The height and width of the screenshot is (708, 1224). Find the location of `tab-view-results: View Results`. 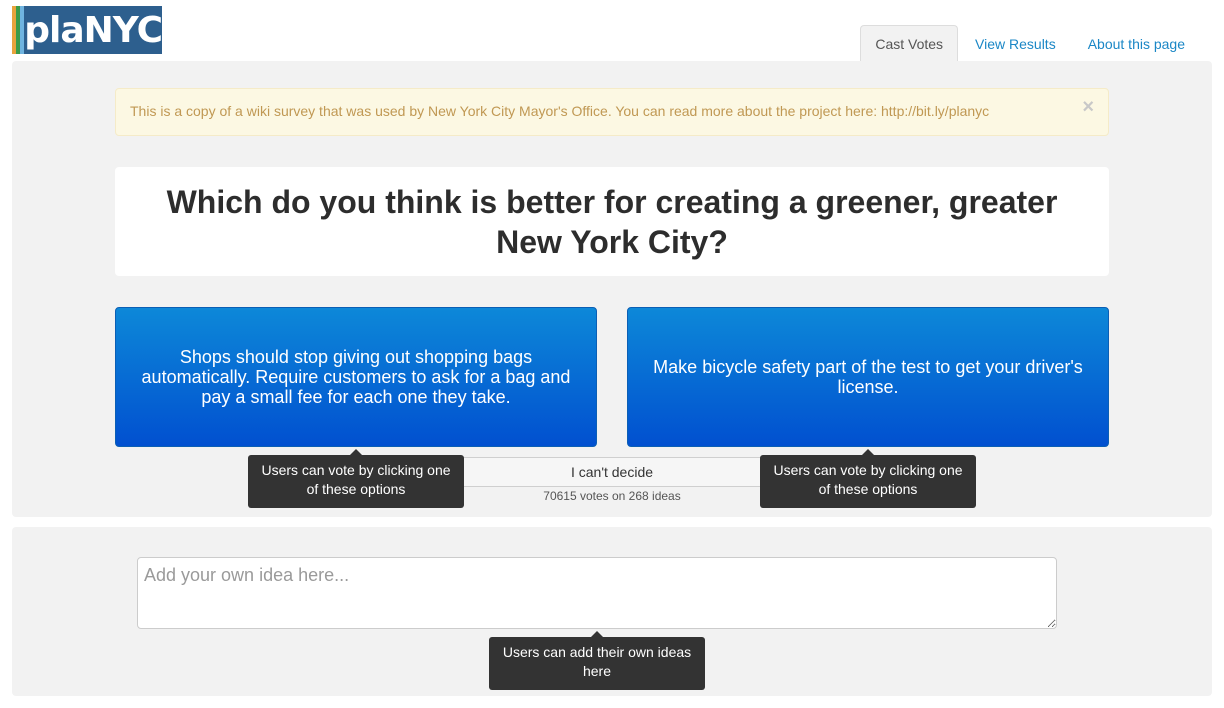

tab-view-results: View Results is located at coordinates (1015, 43).